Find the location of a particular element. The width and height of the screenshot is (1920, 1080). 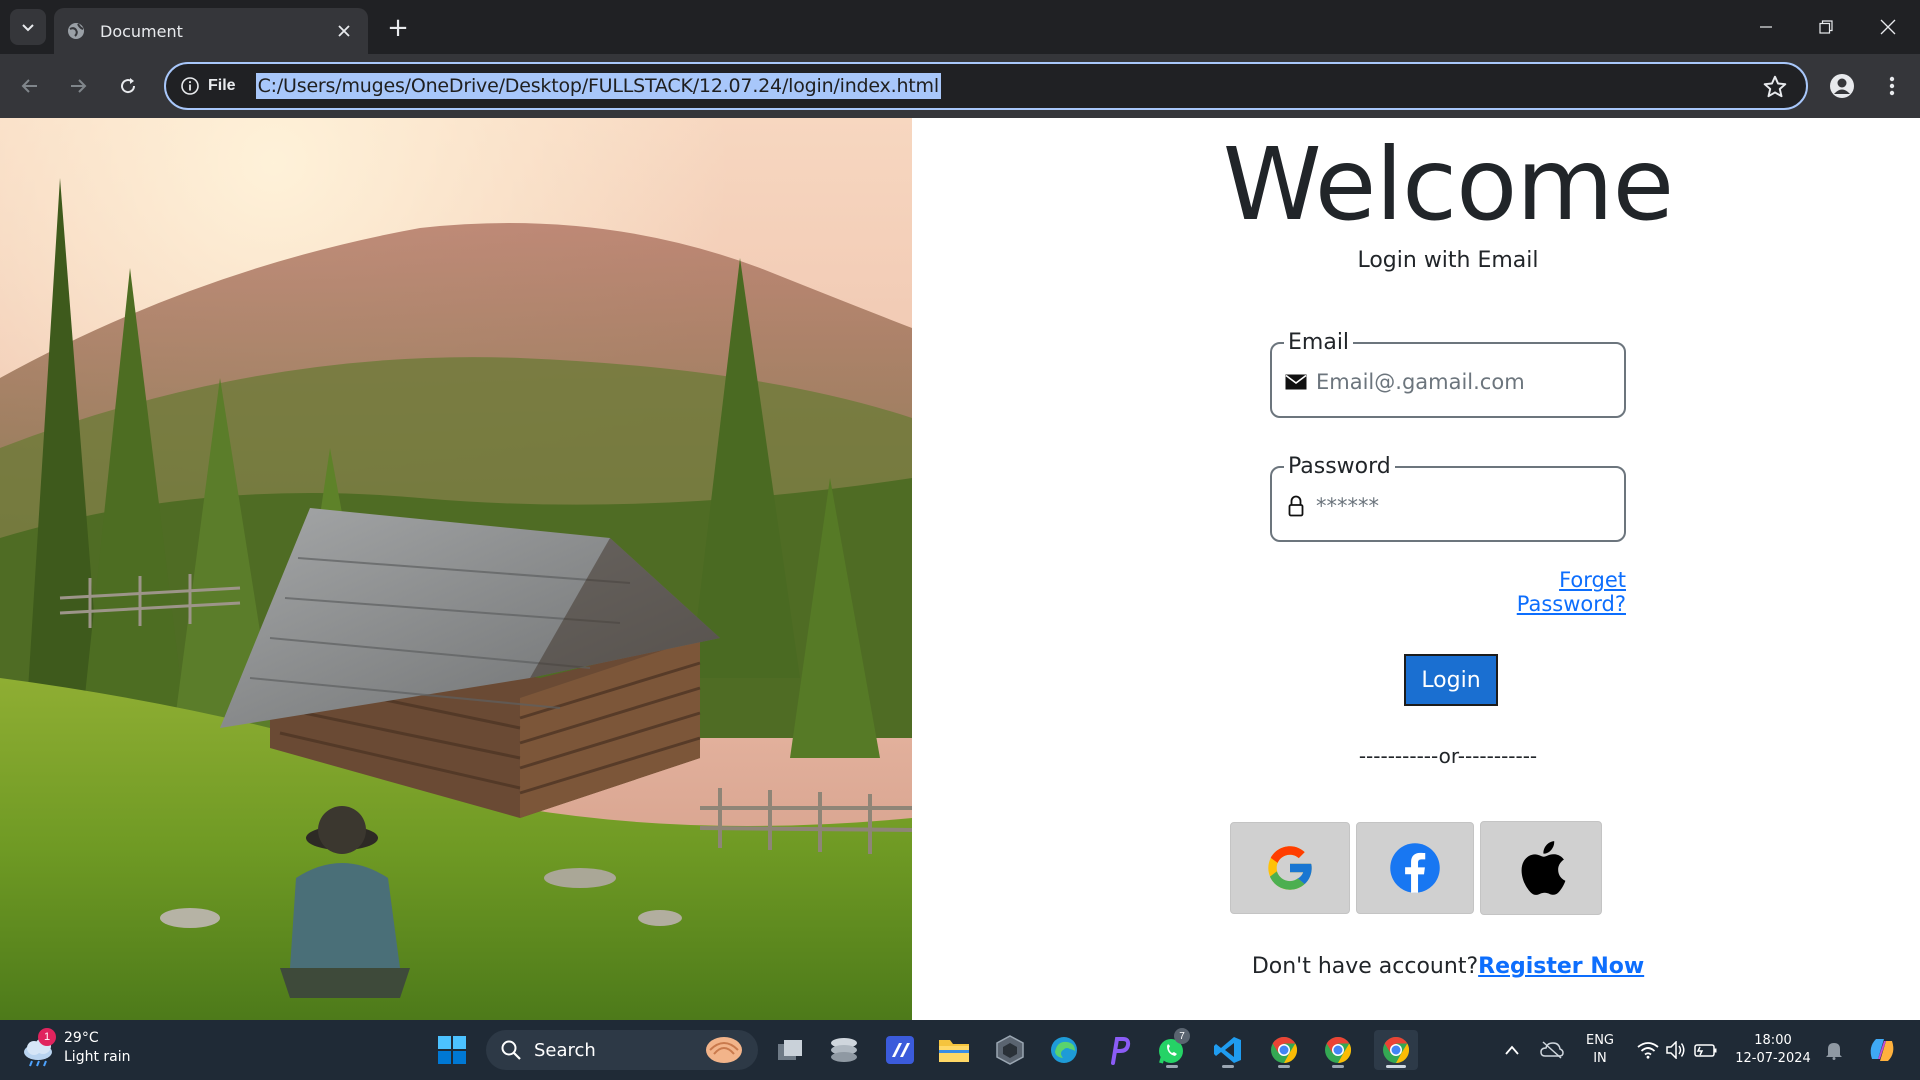

clock-date: 12-07-2024 is located at coordinates (1773, 1058).